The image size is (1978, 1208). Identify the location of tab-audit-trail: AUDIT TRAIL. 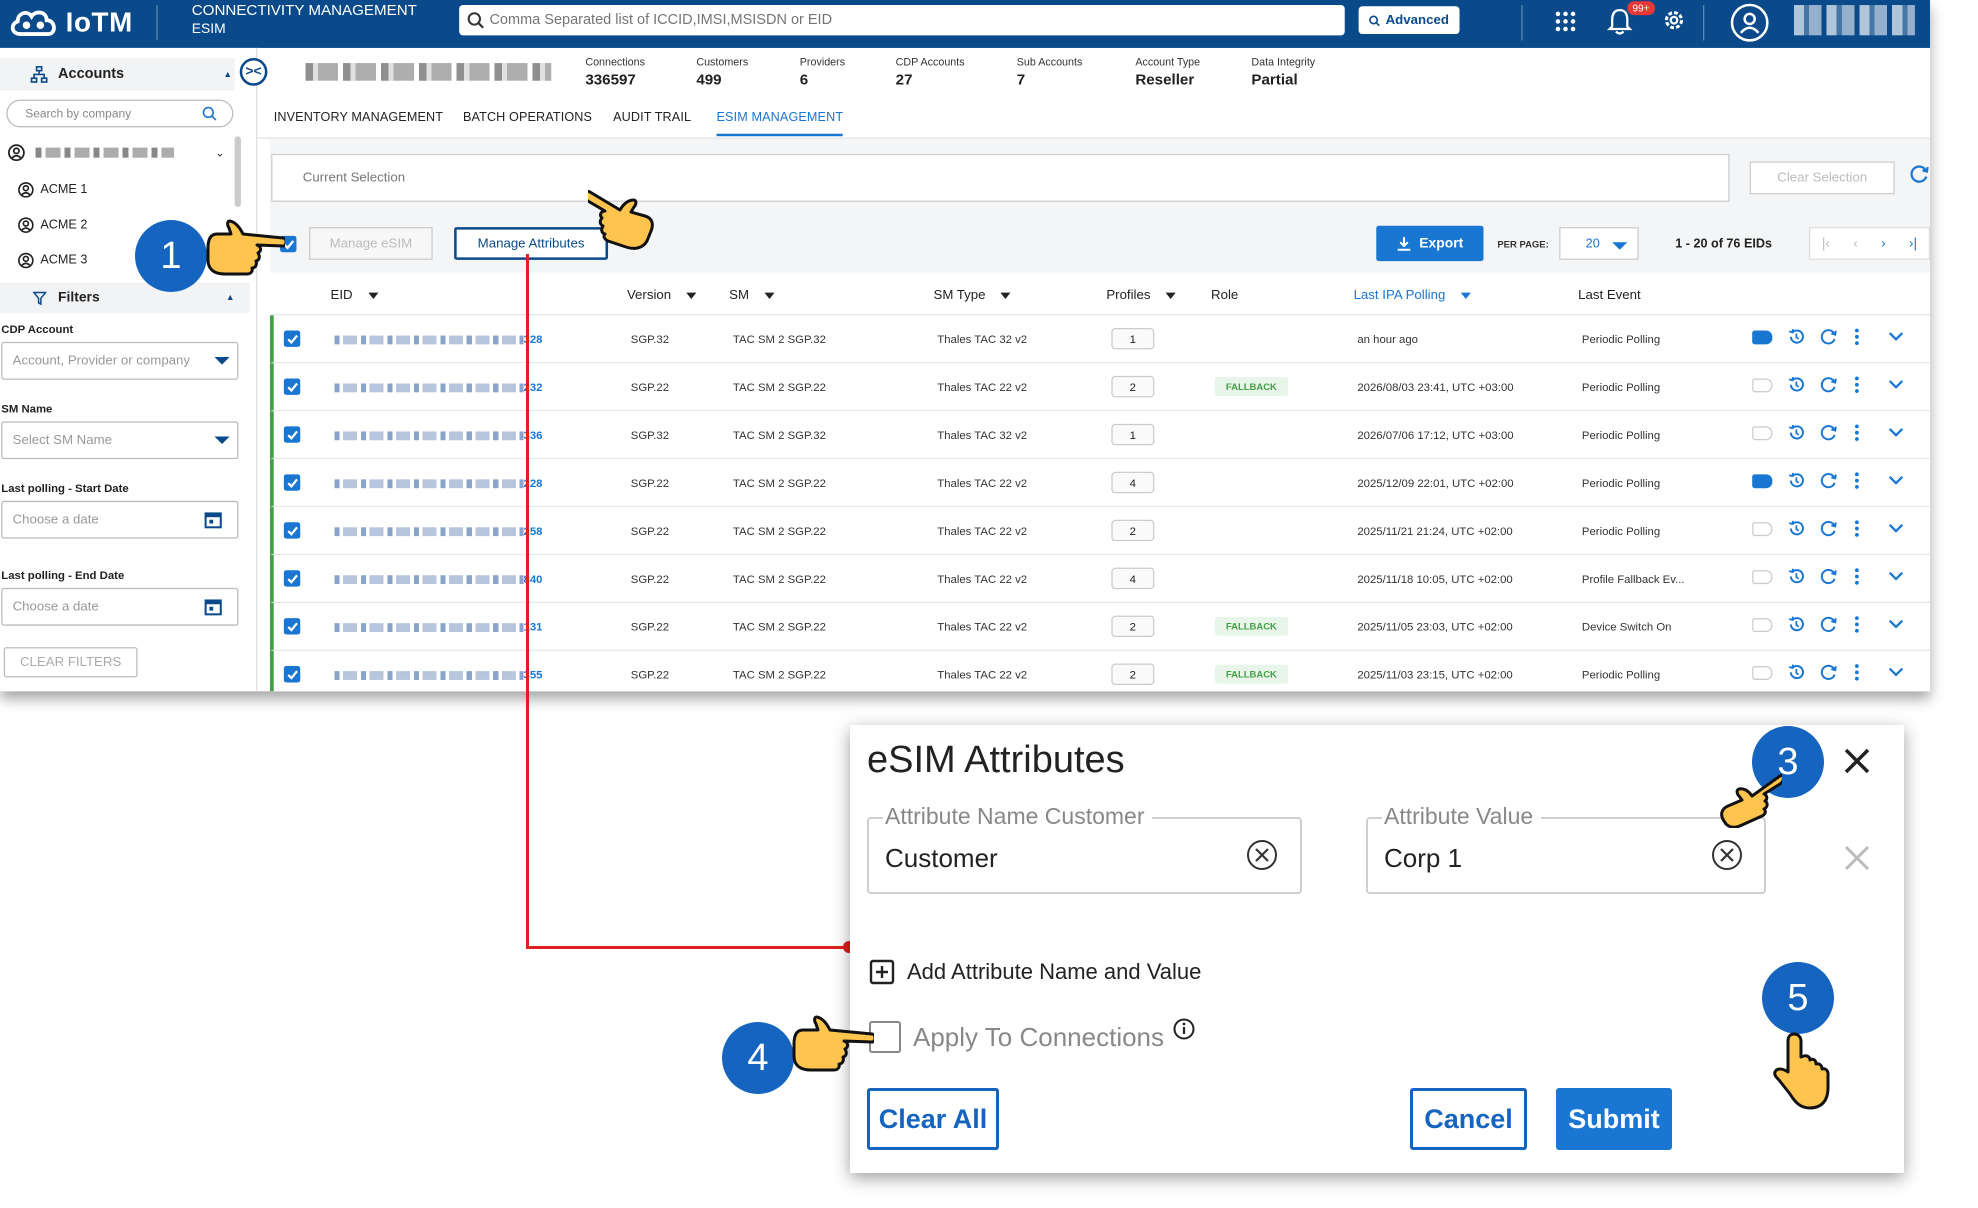
(652, 118).